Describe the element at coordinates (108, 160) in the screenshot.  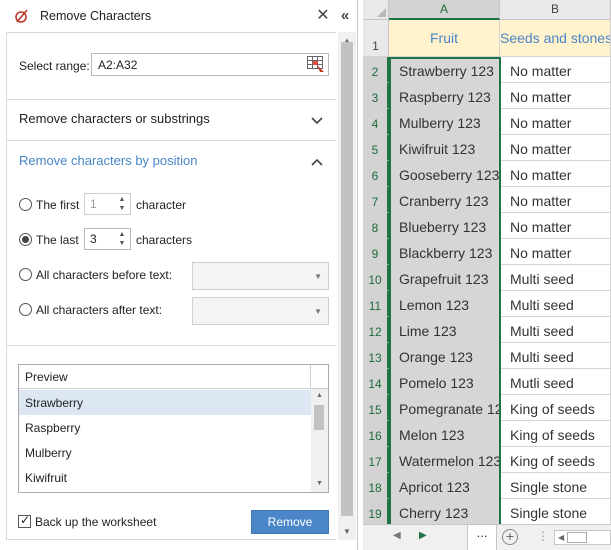
I see `section-remove-by-position-header: Remove characters by position` at that location.